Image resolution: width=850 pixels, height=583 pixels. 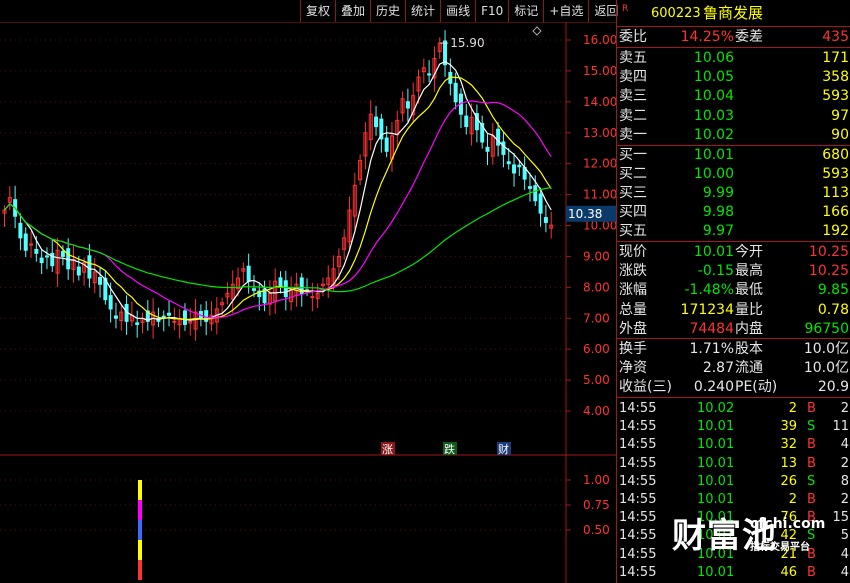 What do you see at coordinates (713, 174) in the screenshot?
I see `bid-price: 10.00` at bounding box center [713, 174].